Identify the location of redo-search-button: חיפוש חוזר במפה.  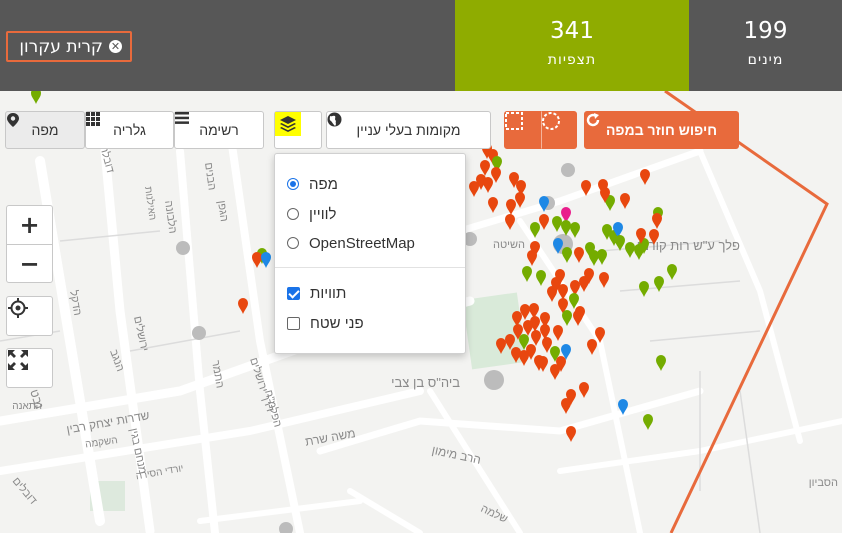
(661, 130).